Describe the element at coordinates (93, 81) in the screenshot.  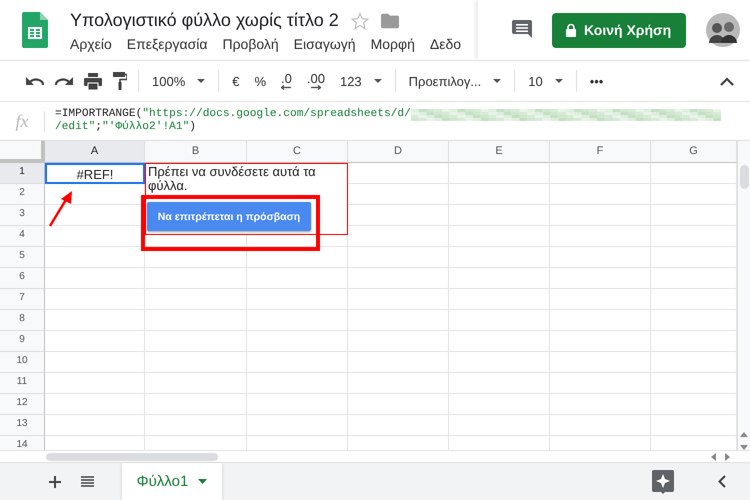
I see `print-icon` at that location.